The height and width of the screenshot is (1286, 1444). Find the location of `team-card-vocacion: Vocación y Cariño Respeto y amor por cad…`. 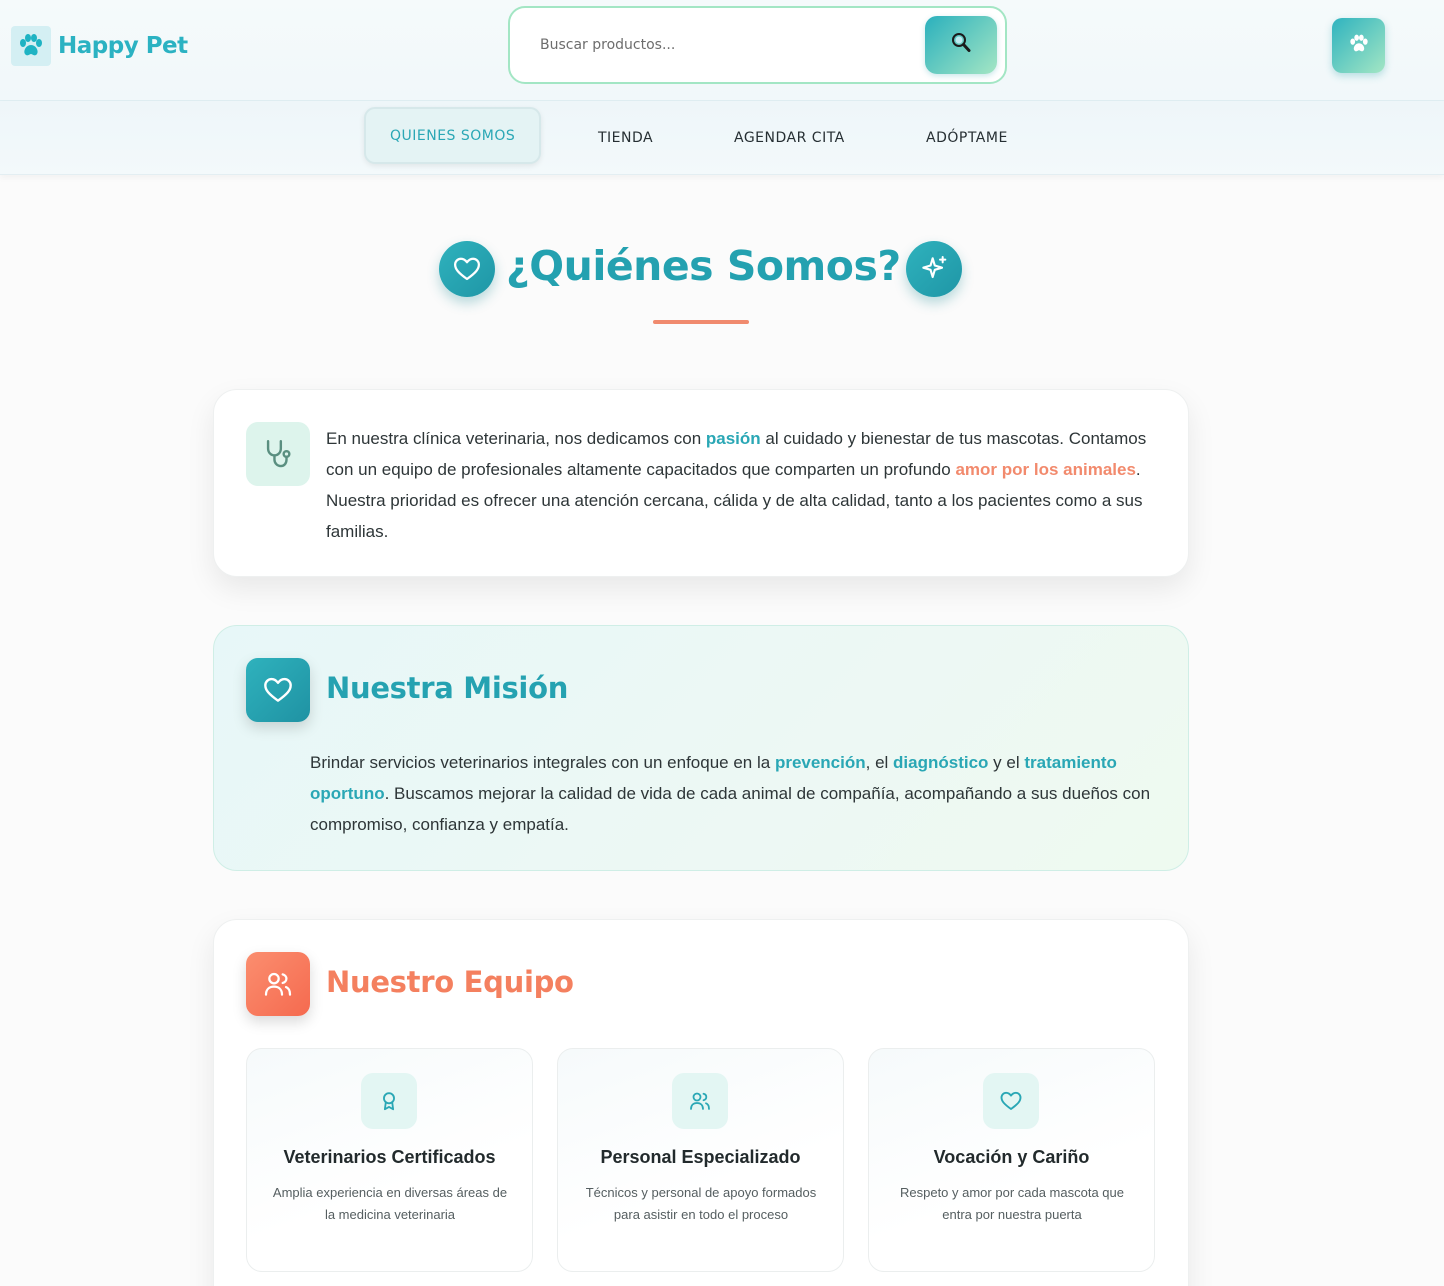

team-card-vocacion: Vocación y Cariño Respeto y amor por cad… is located at coordinates (1011, 1160).